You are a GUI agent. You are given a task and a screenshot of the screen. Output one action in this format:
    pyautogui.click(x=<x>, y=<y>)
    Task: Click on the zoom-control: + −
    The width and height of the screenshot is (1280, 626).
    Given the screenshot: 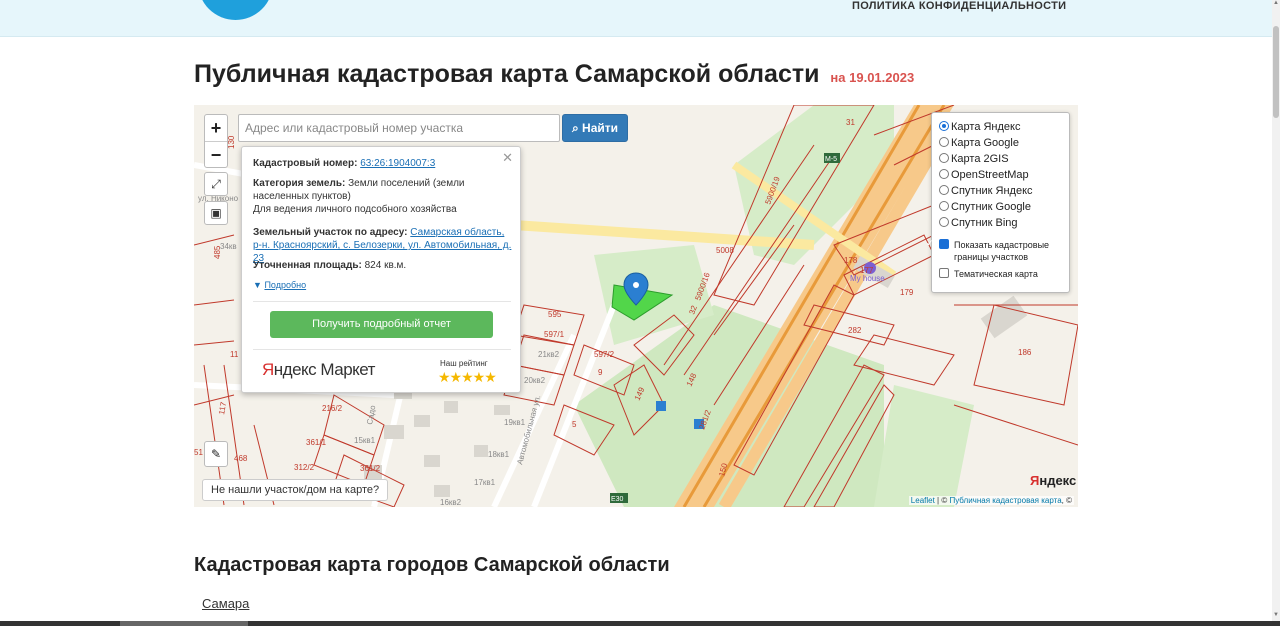 What is the action you would take?
    pyautogui.click(x=216, y=141)
    